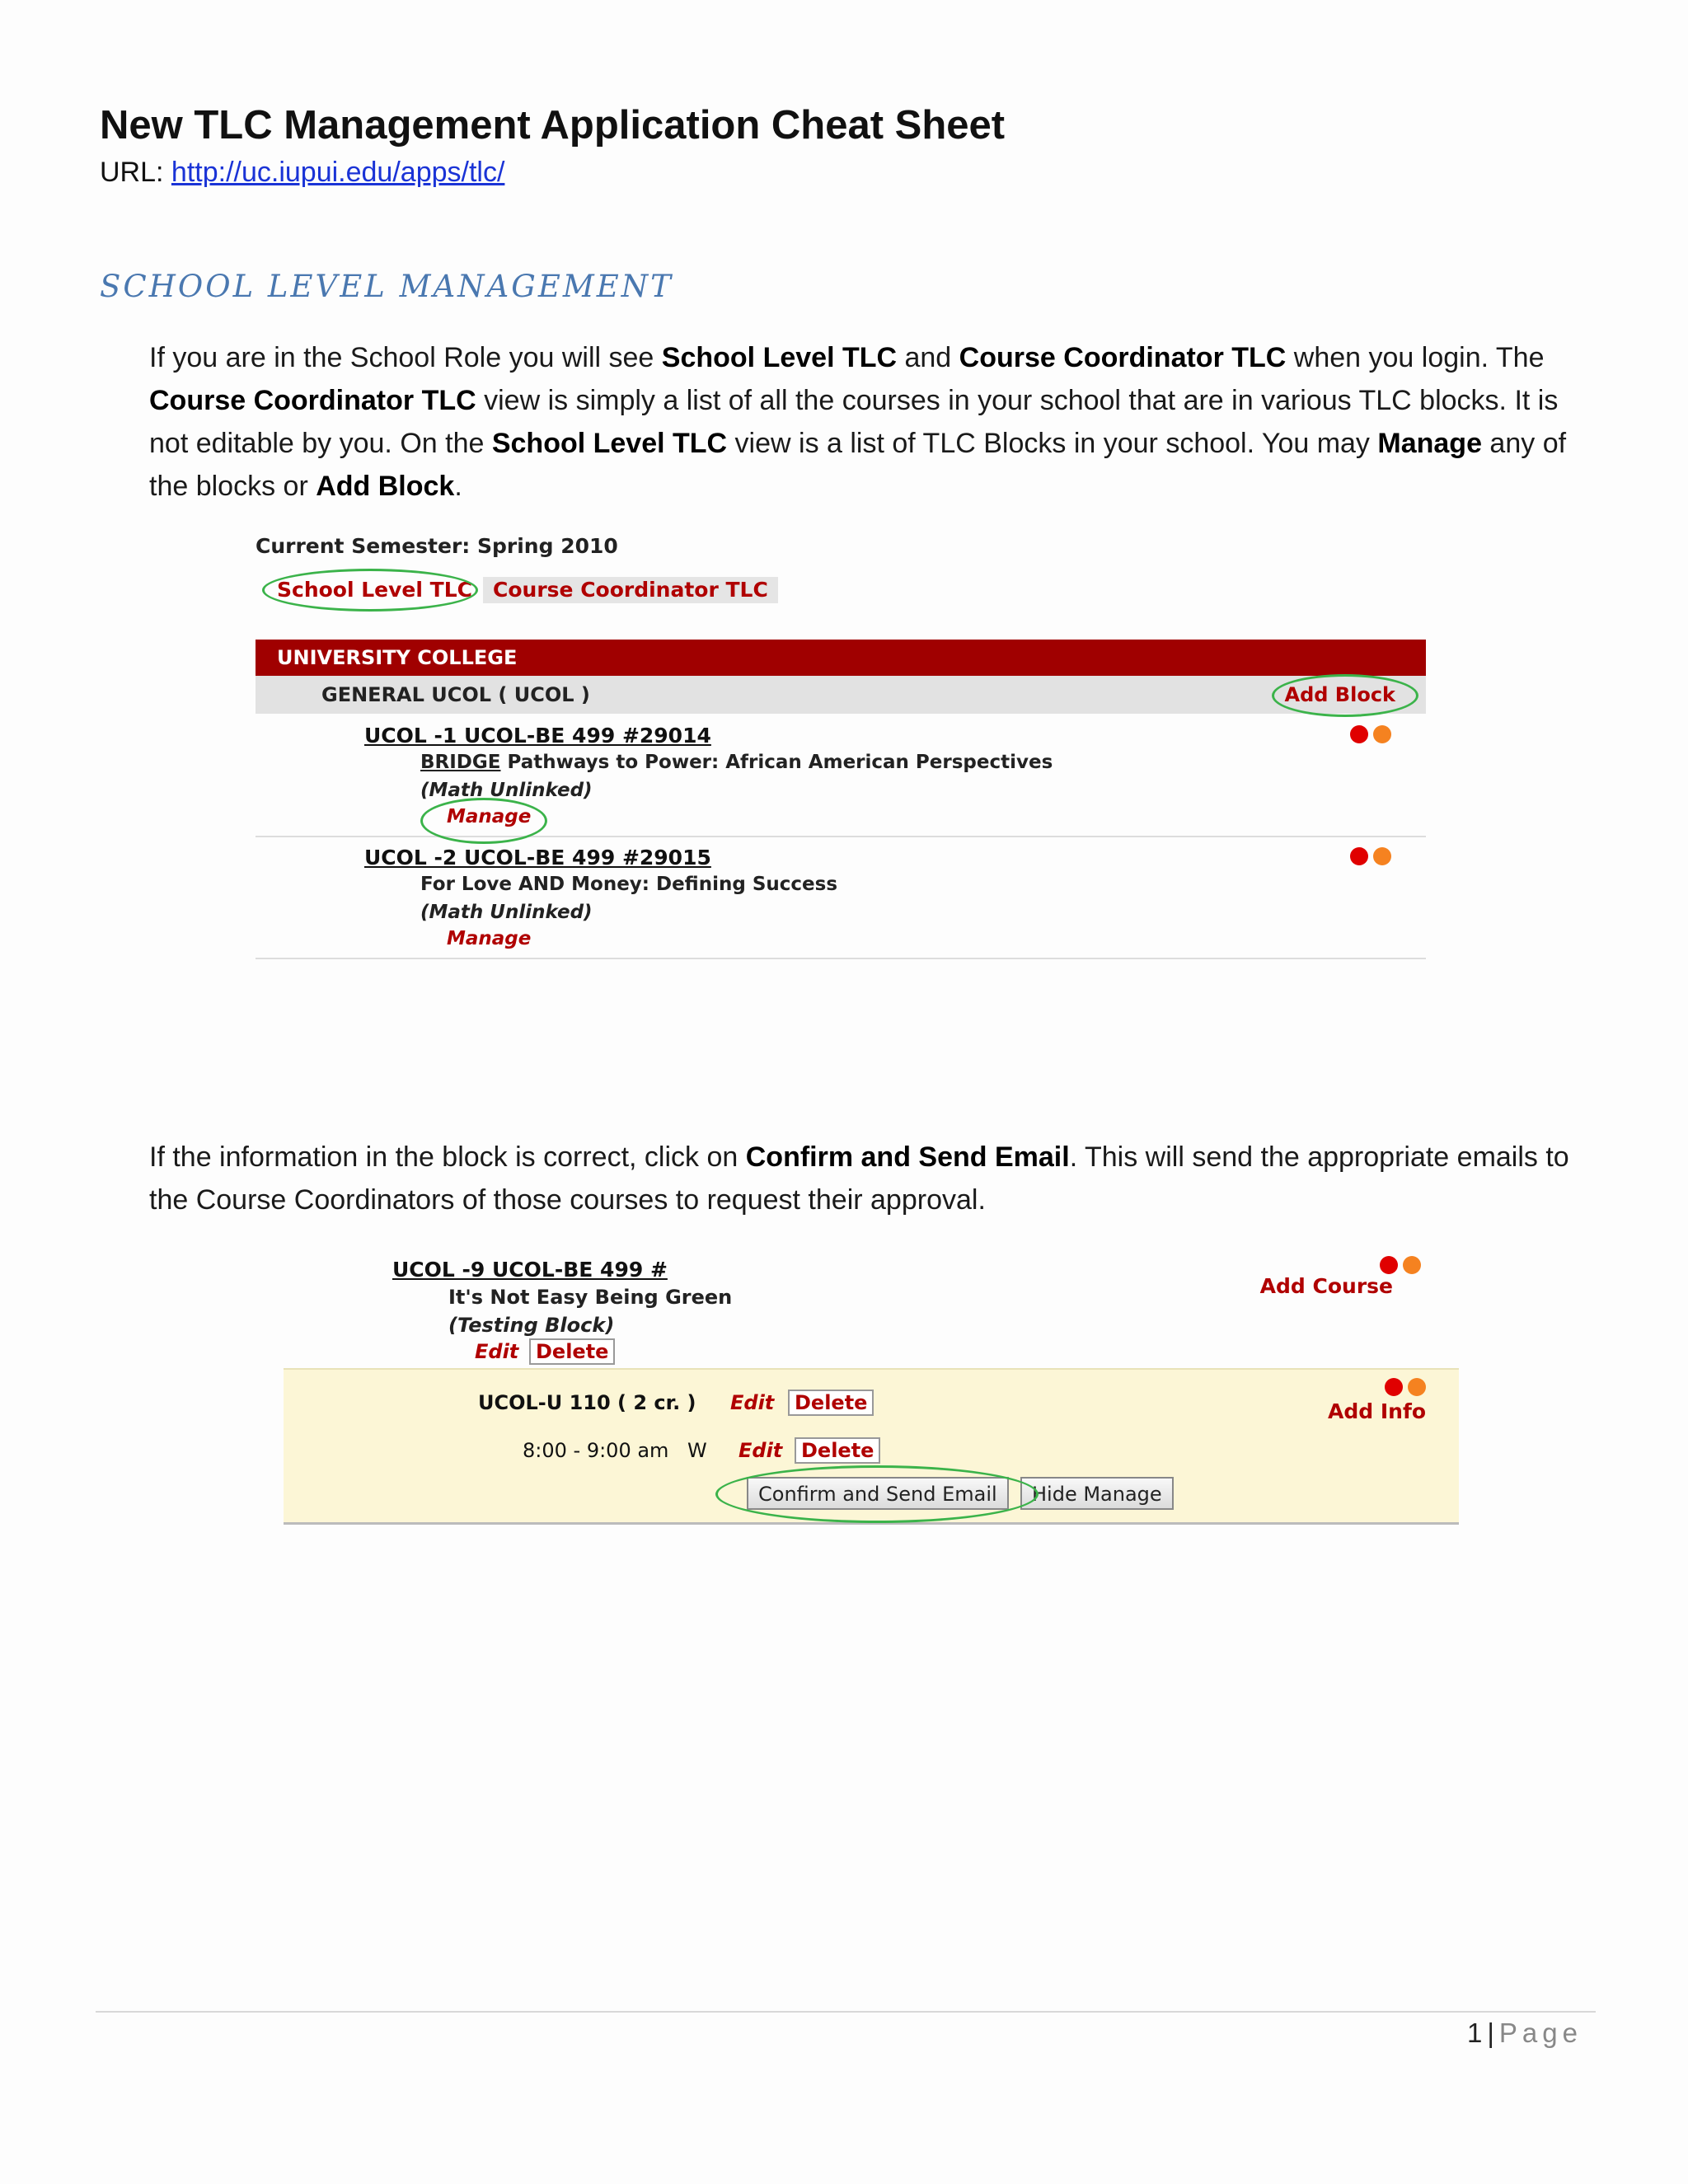 This screenshot has width=1688, height=2184. What do you see at coordinates (697, 1450) in the screenshot?
I see `meeting-day: W` at bounding box center [697, 1450].